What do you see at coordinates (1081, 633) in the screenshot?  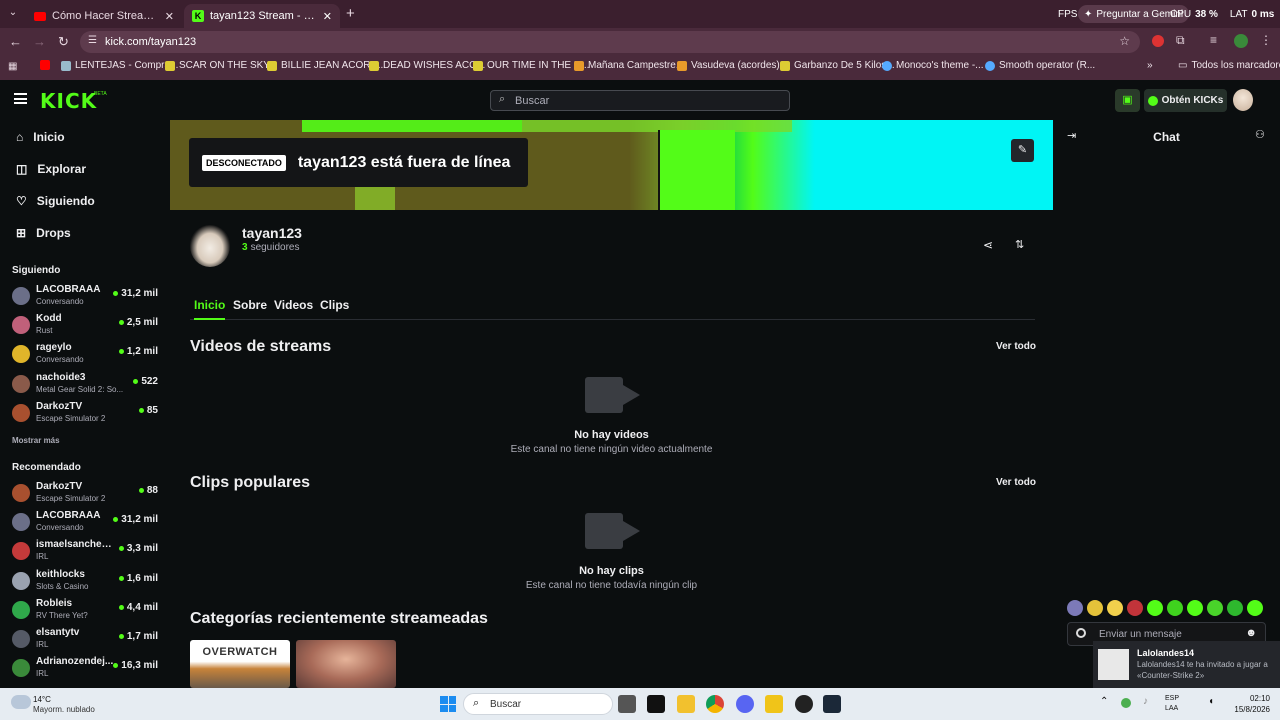 I see `chat-badge-icon` at bounding box center [1081, 633].